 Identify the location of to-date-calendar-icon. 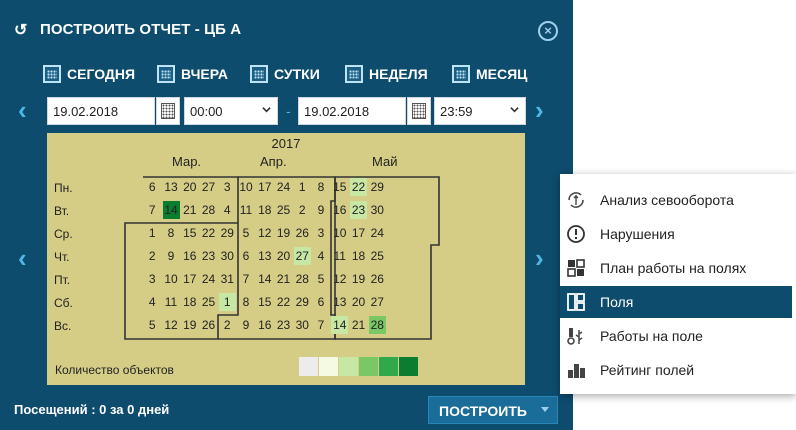
(419, 111).